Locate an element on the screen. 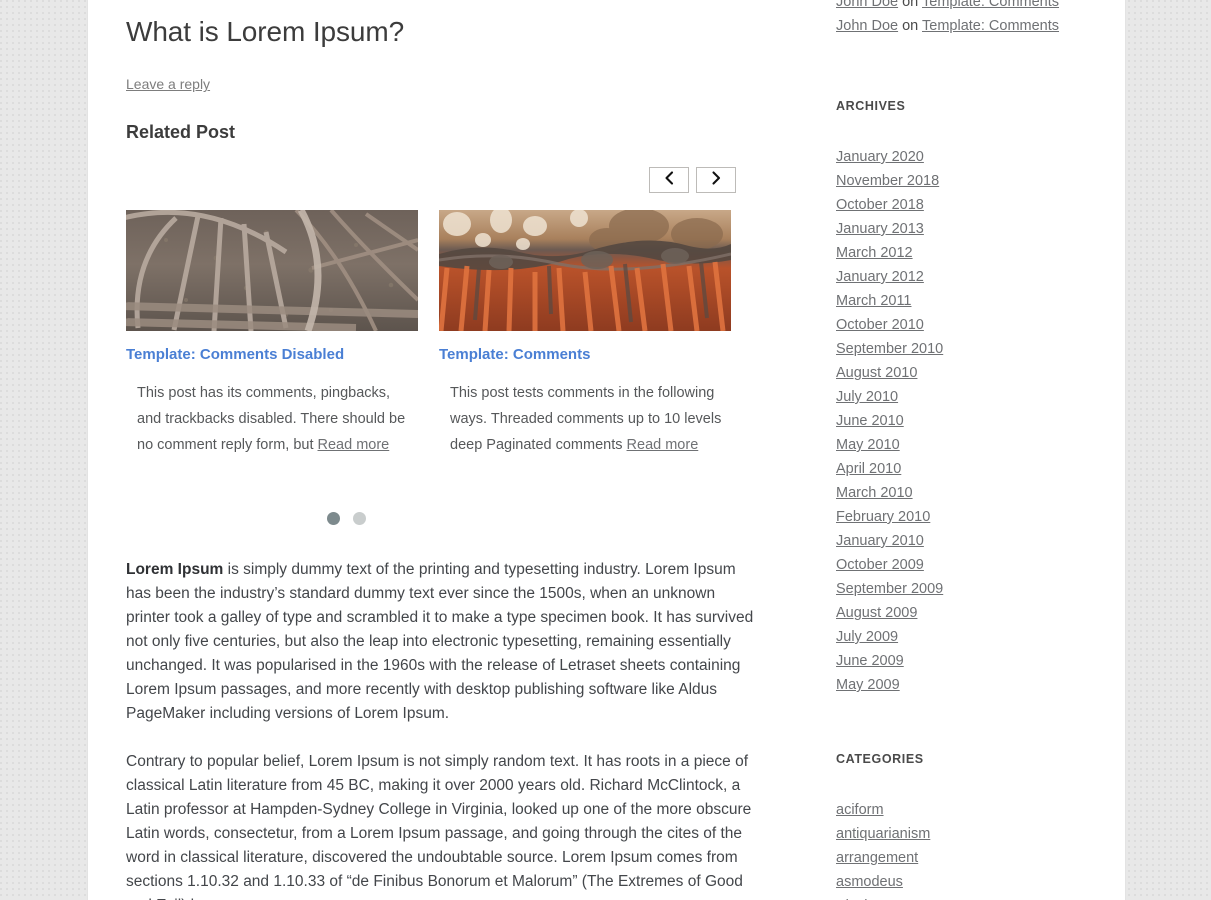  archive-item: October 2010 is located at coordinates (967, 325).